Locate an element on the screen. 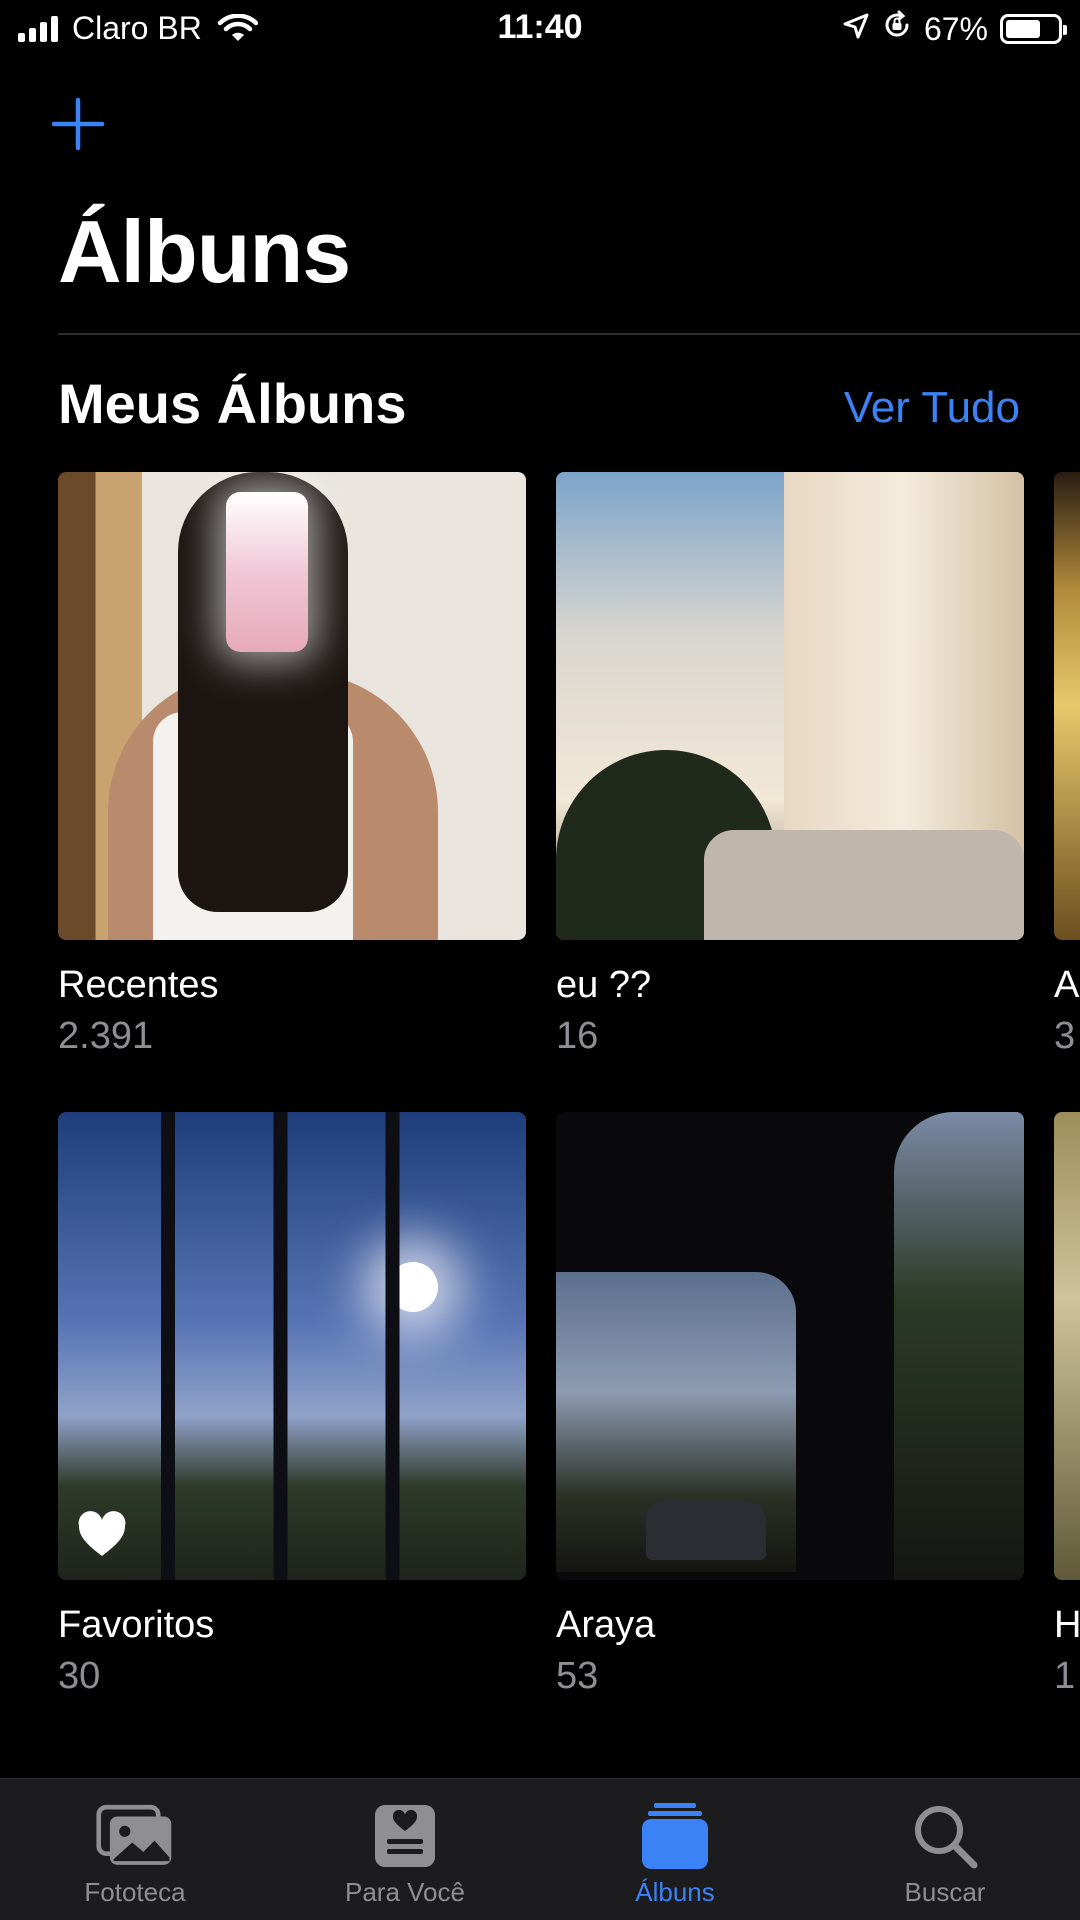  album-count: 2.391 is located at coordinates (106, 1035).